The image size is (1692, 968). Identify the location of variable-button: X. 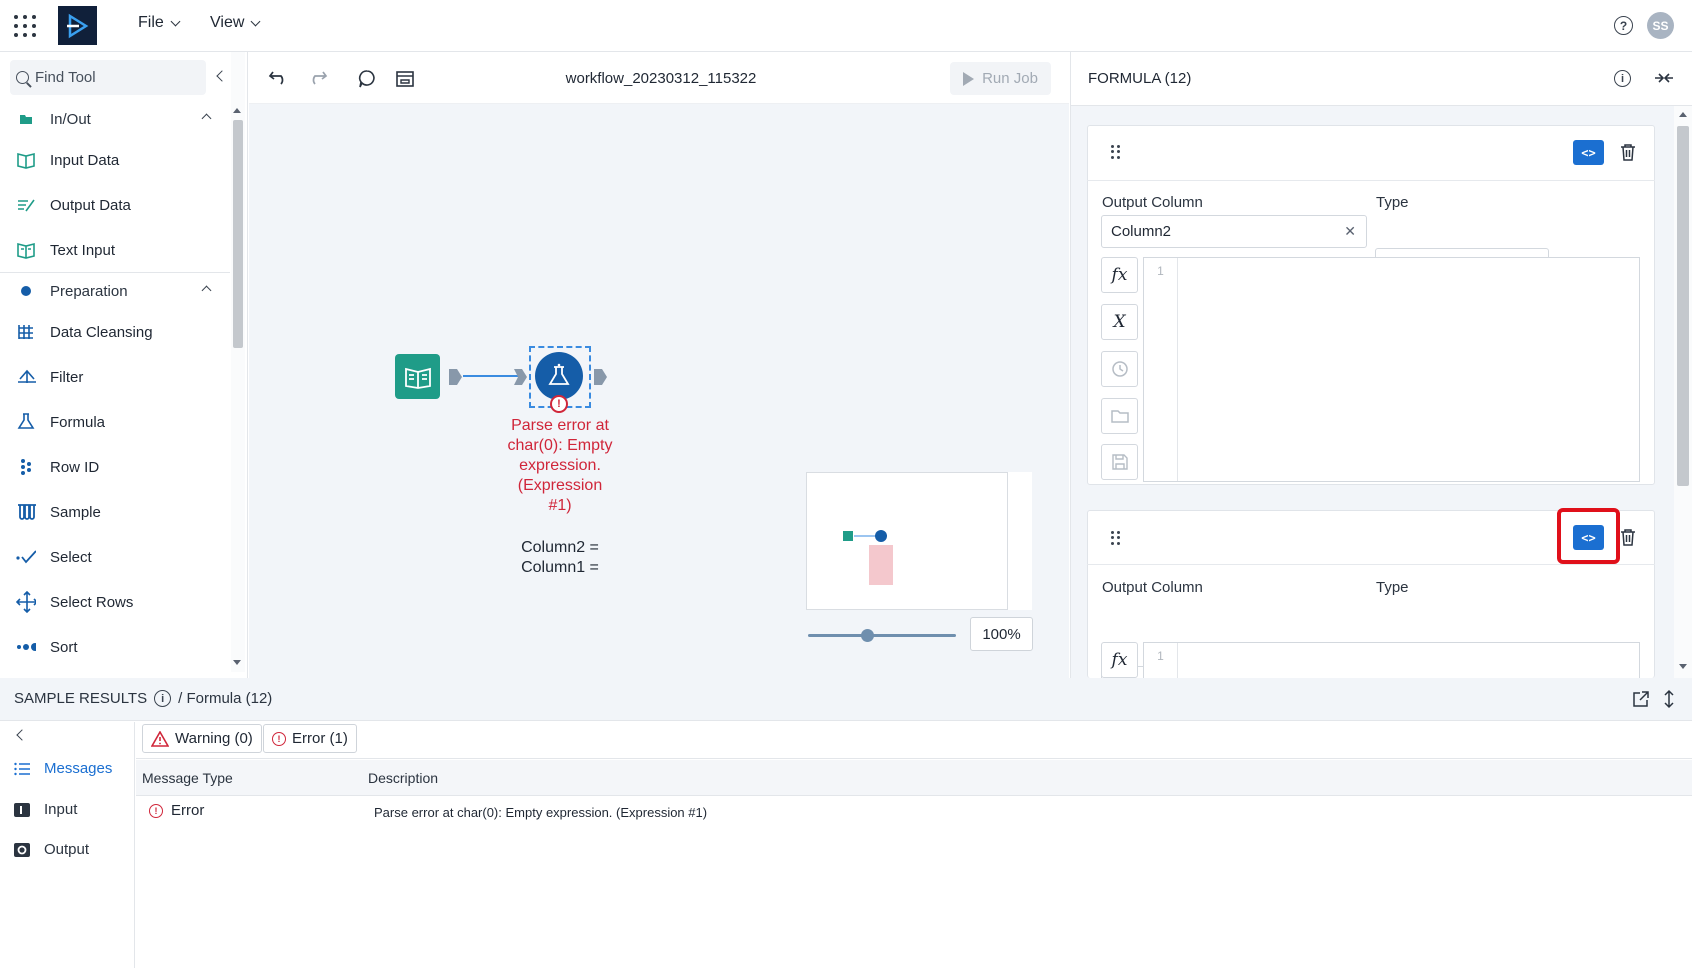
(1119, 322).